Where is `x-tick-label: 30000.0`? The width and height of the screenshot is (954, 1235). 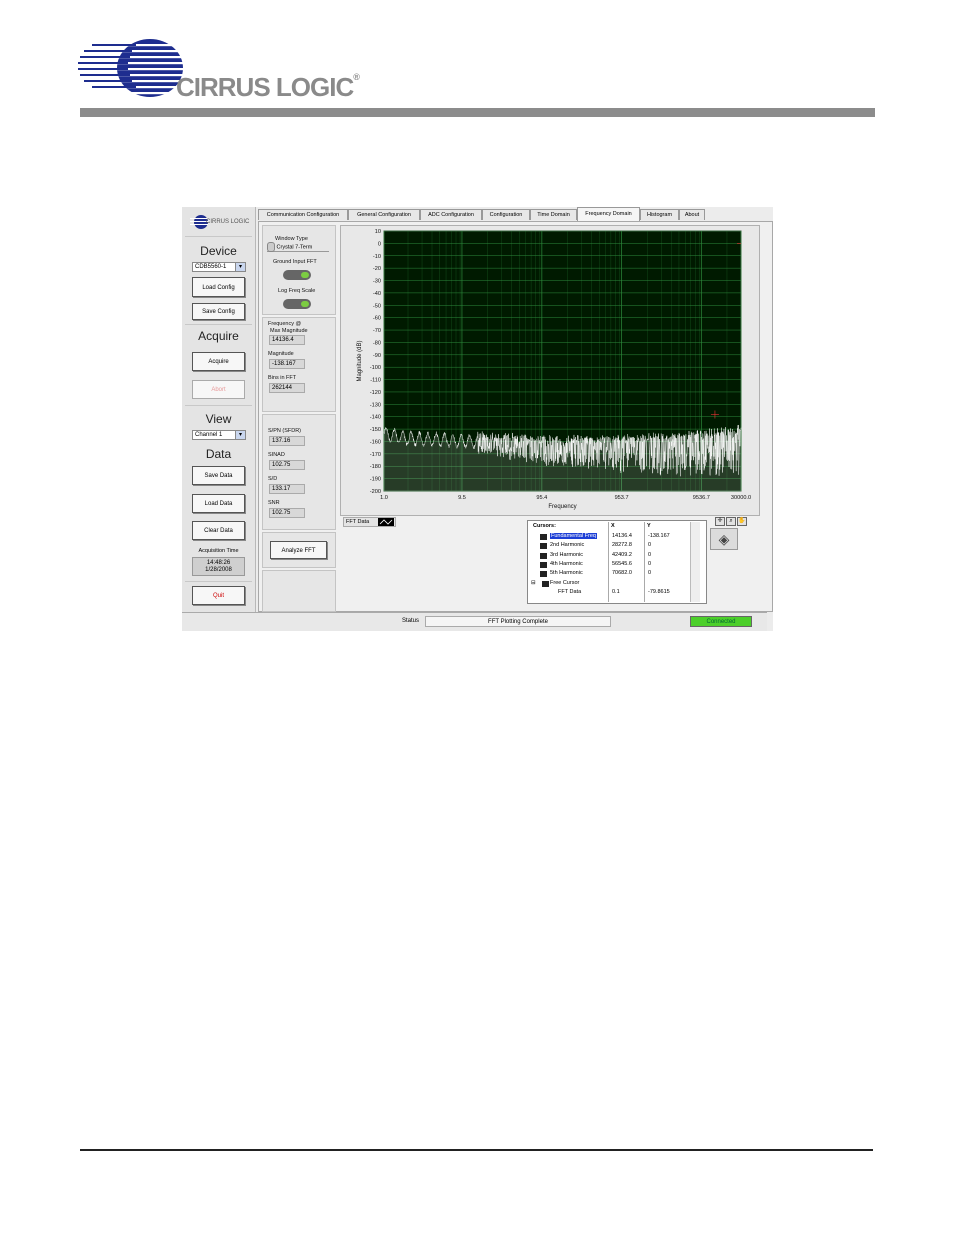
x-tick-label: 30000.0 is located at coordinates (741, 498).